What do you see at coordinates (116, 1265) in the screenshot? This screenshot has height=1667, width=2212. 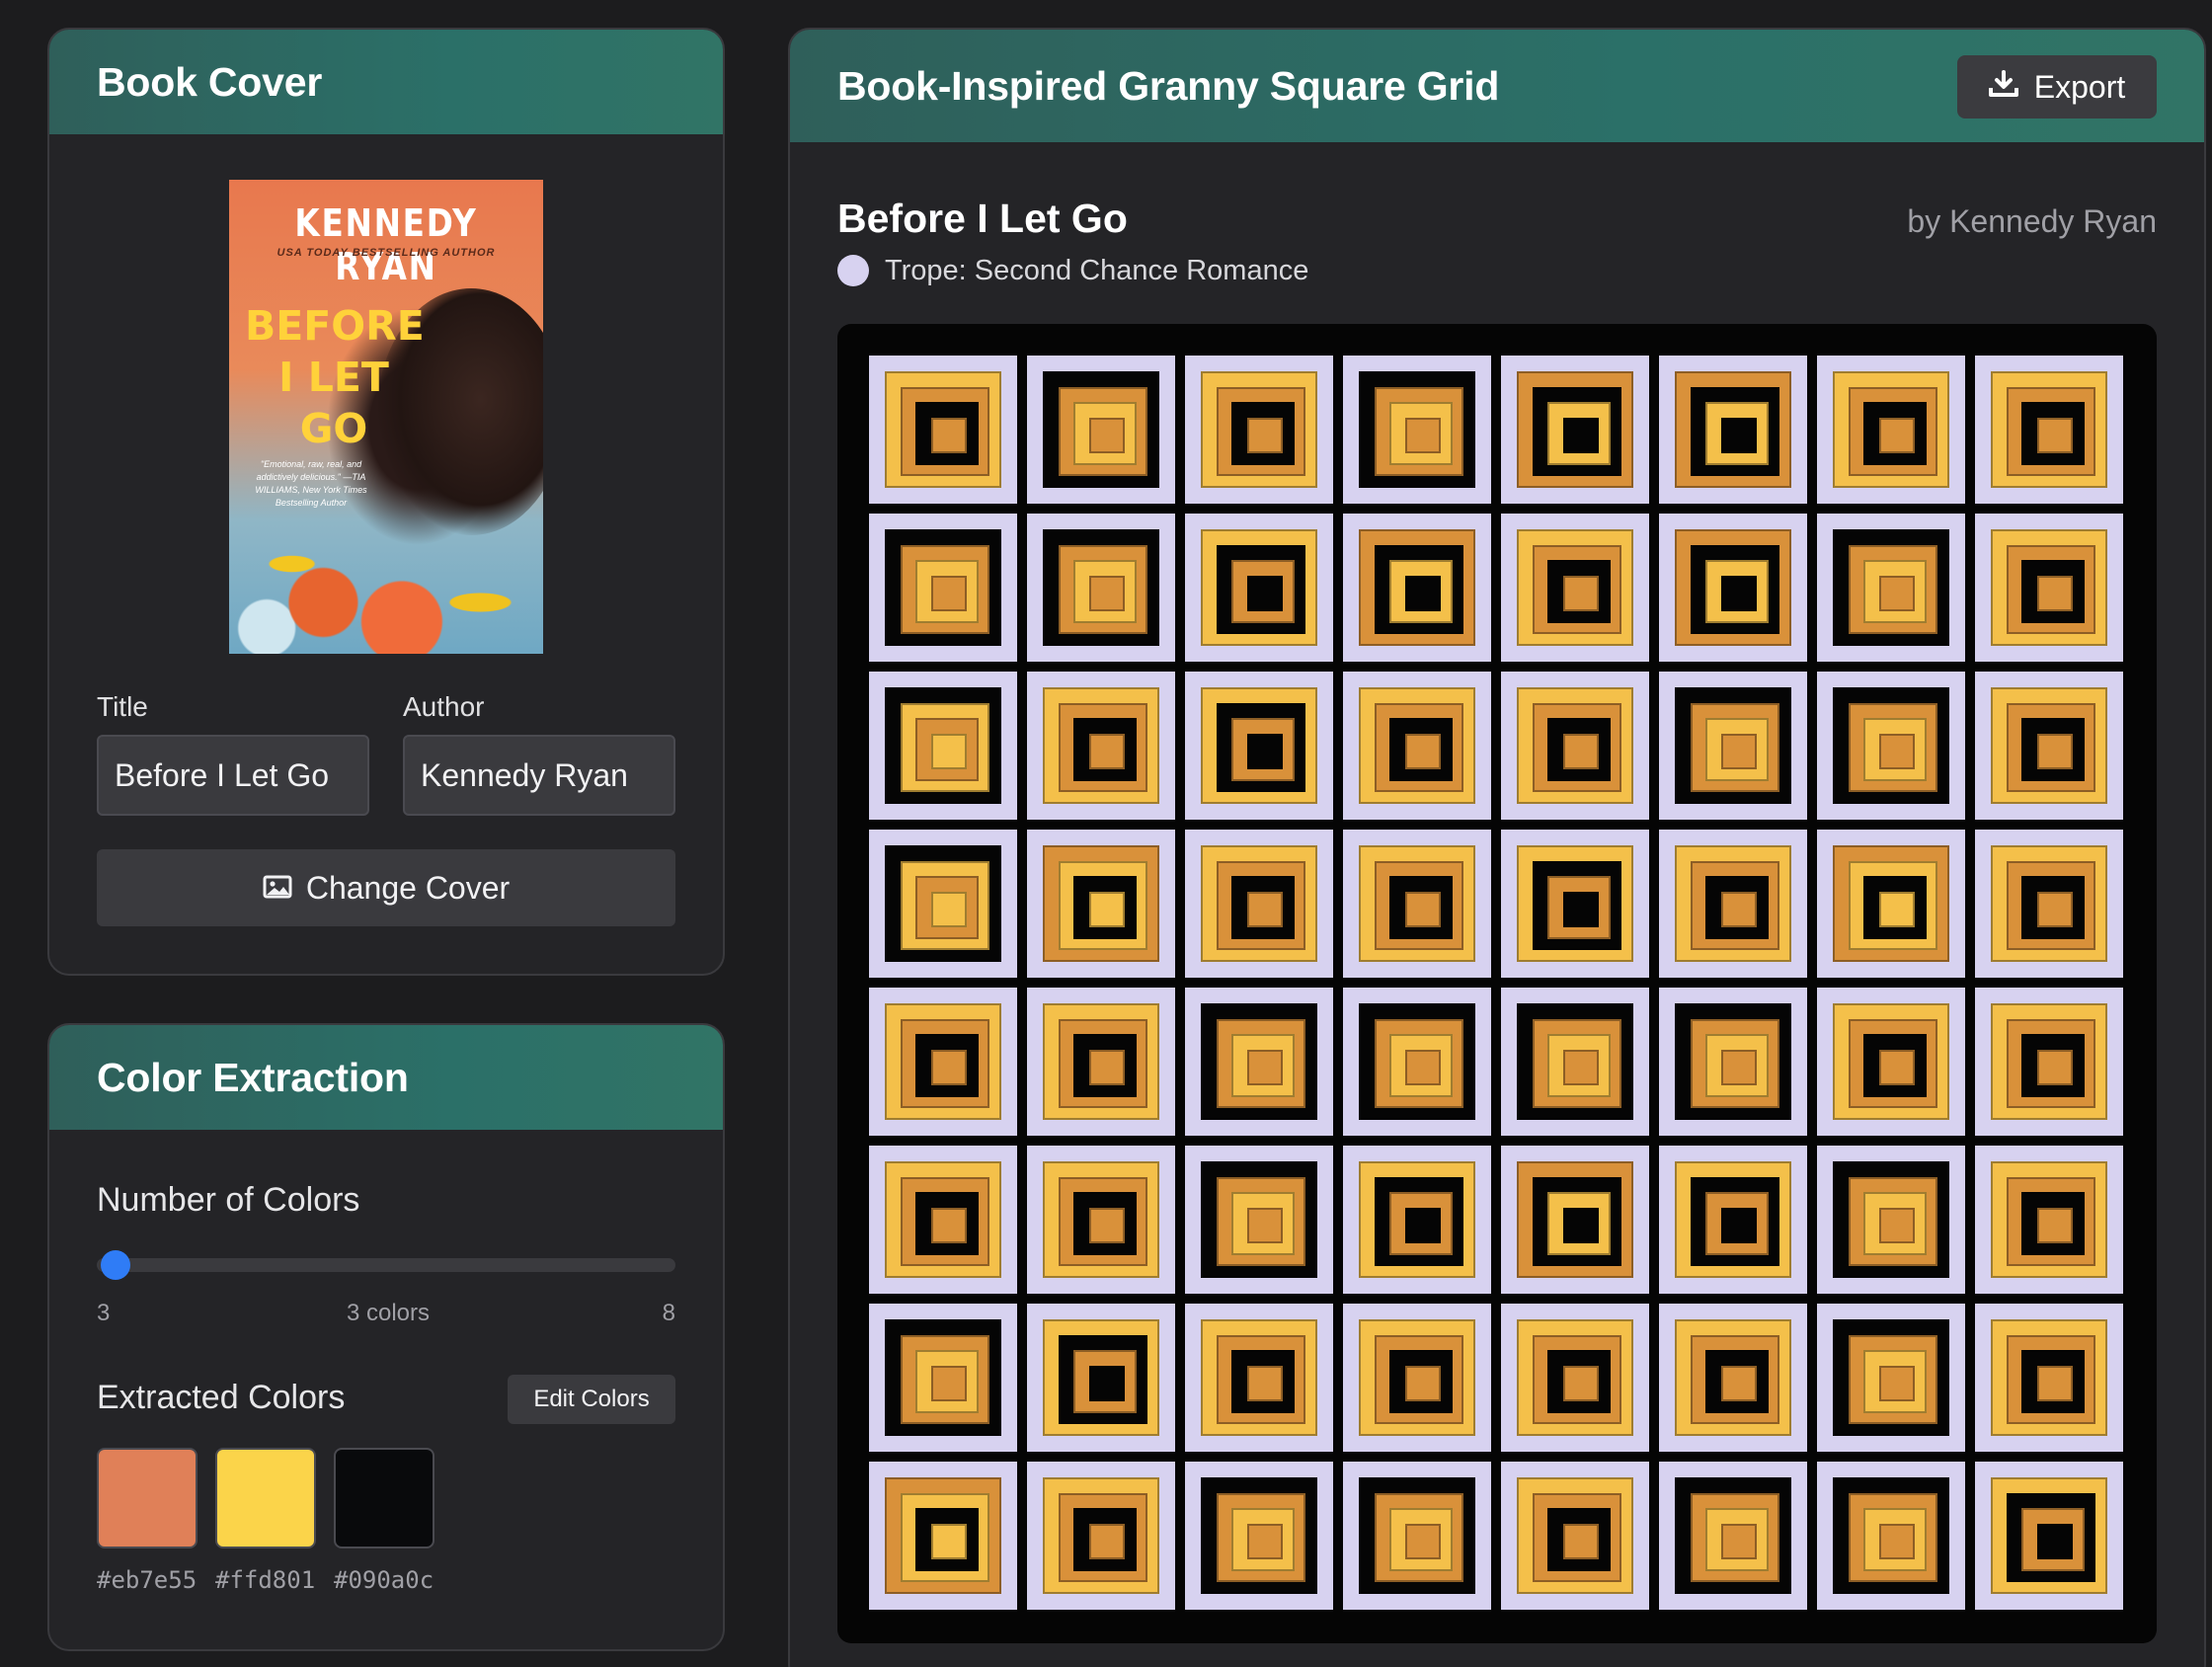 I see `colors-slider-thumb` at bounding box center [116, 1265].